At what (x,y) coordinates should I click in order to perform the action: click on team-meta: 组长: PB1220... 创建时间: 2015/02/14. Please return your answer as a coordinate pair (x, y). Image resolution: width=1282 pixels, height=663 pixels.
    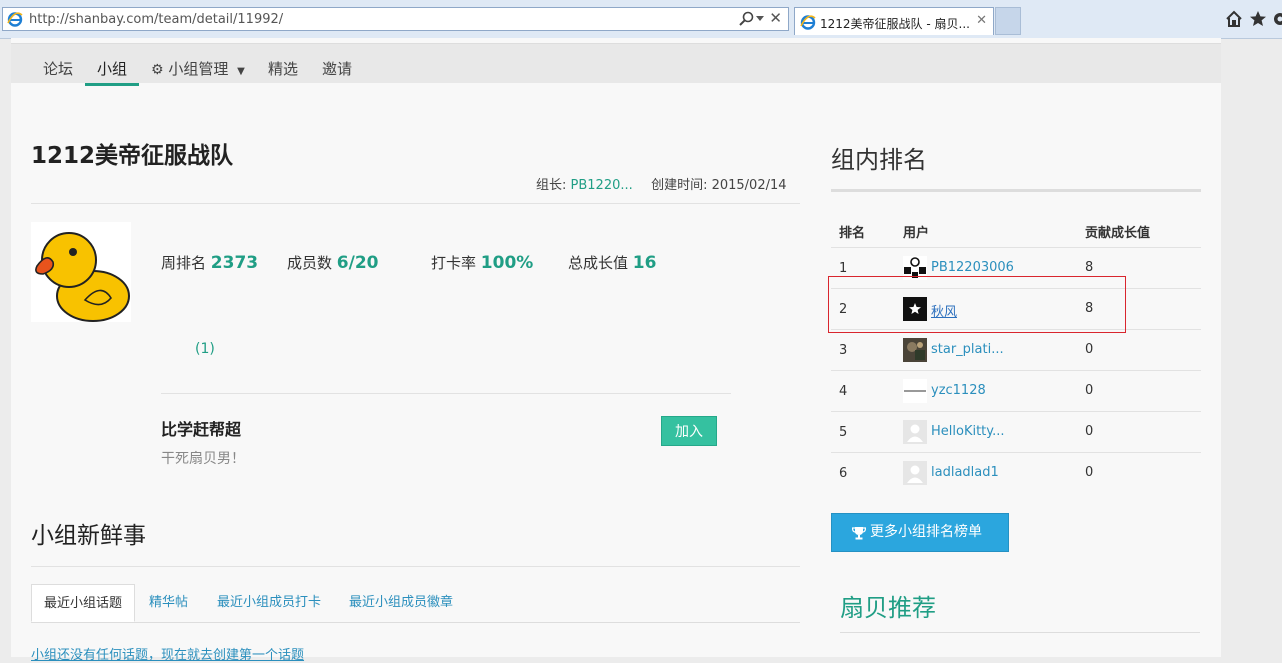
    Looking at the image, I should click on (661, 183).